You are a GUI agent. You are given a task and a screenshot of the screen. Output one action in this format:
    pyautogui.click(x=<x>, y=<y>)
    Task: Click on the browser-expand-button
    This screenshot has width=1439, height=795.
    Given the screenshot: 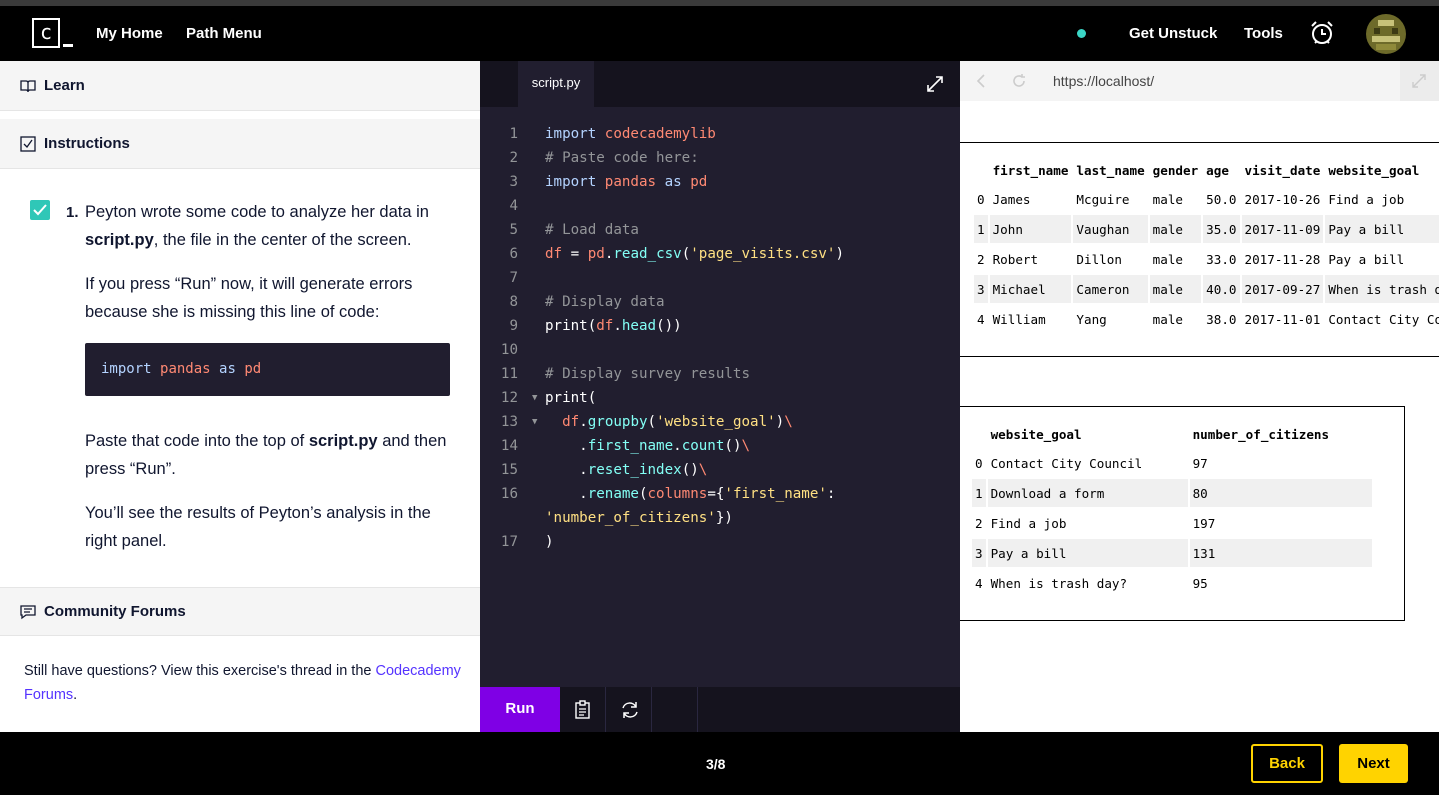 What is the action you would take?
    pyautogui.click(x=1419, y=81)
    